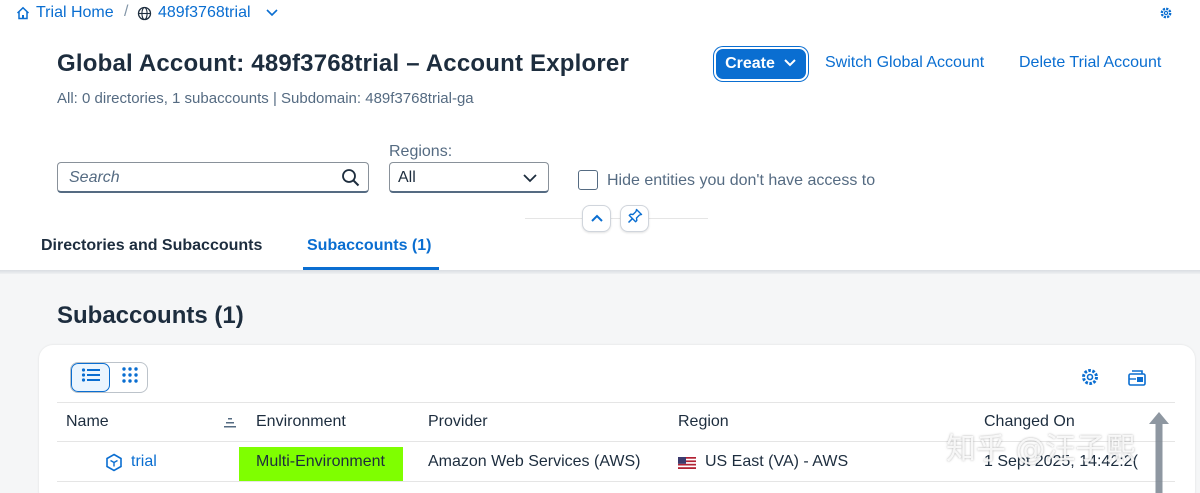 Image resolution: width=1200 pixels, height=493 pixels. I want to click on collapse-up-icon, so click(597, 219).